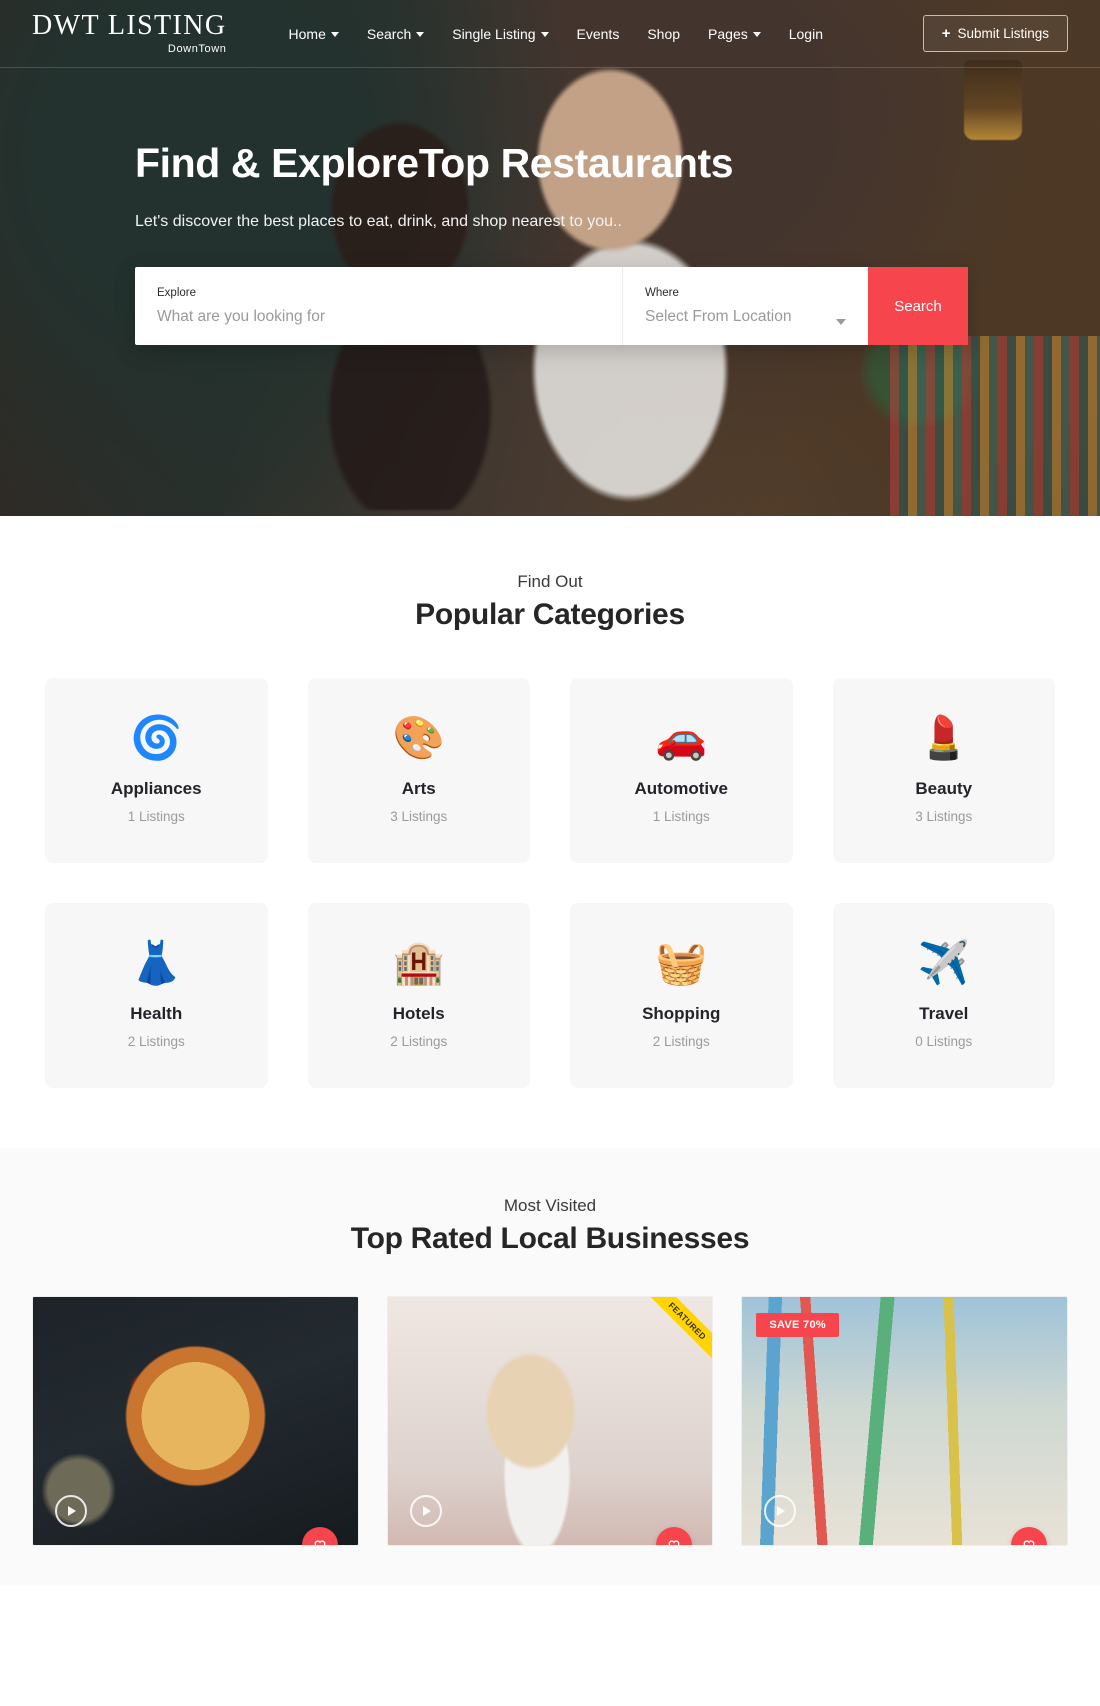 Image resolution: width=1100 pixels, height=1706 pixels. I want to click on hero-title: Find & ExploreTop Restaurants, so click(434, 163).